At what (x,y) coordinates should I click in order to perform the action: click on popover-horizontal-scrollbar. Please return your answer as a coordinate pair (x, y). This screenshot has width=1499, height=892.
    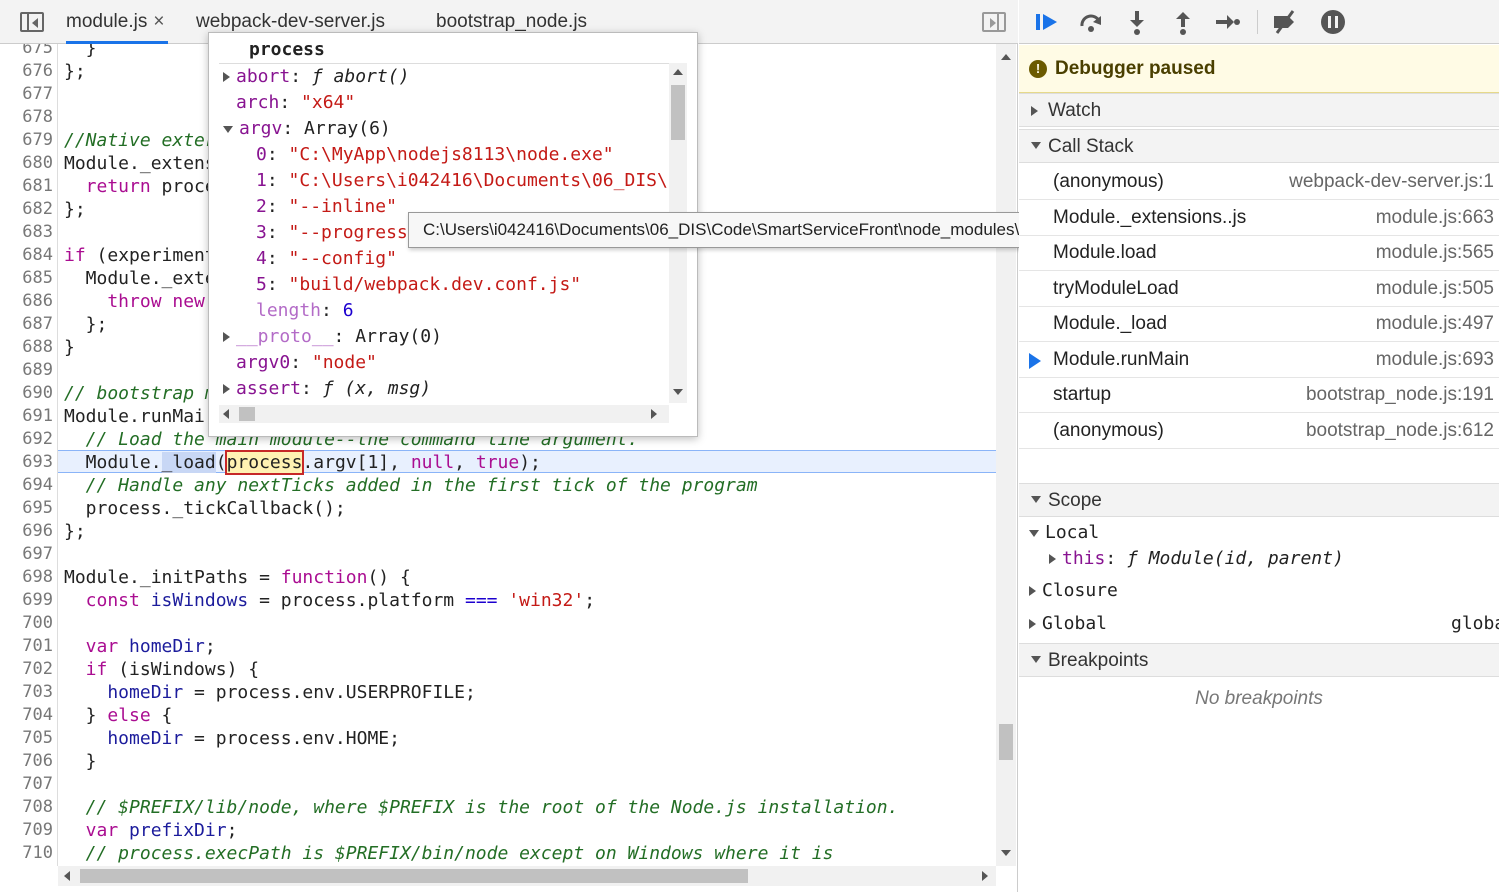
    Looking at the image, I should click on (444, 414).